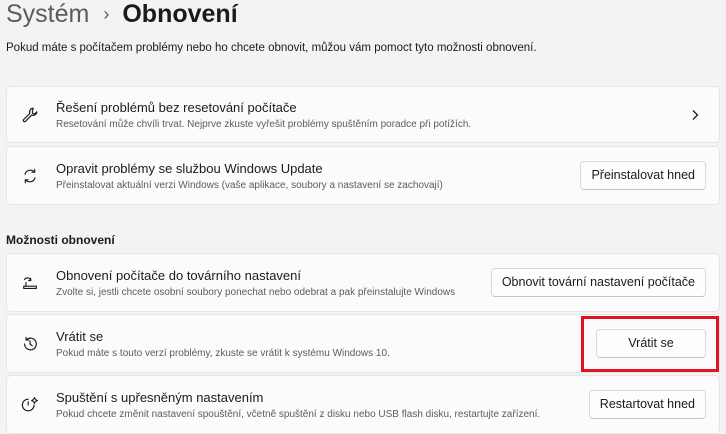  Describe the element at coordinates (30, 115) in the screenshot. I see `wrench-icon` at that location.